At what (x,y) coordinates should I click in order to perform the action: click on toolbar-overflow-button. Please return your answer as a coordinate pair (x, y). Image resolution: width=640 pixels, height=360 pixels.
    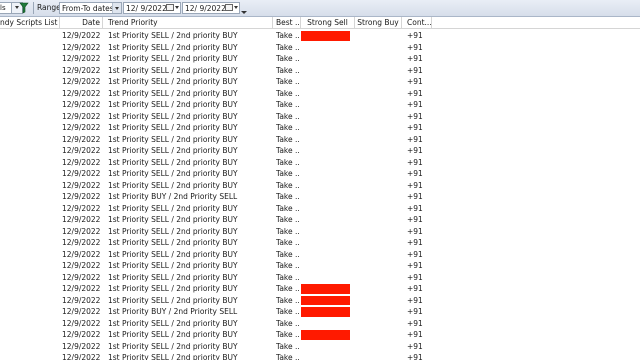
    Looking at the image, I should click on (244, 8).